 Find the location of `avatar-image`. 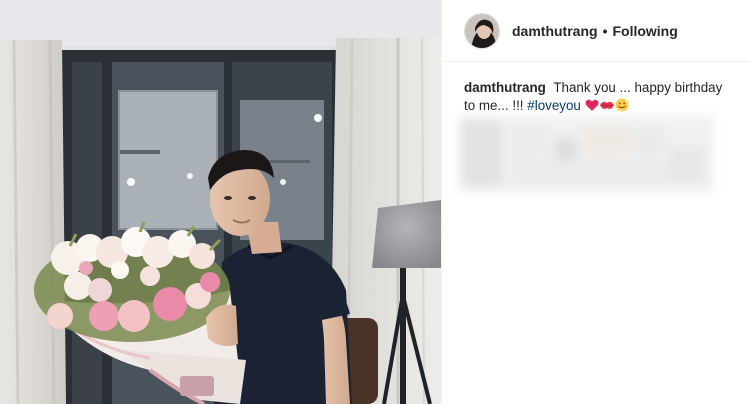

avatar-image is located at coordinates (482, 30).